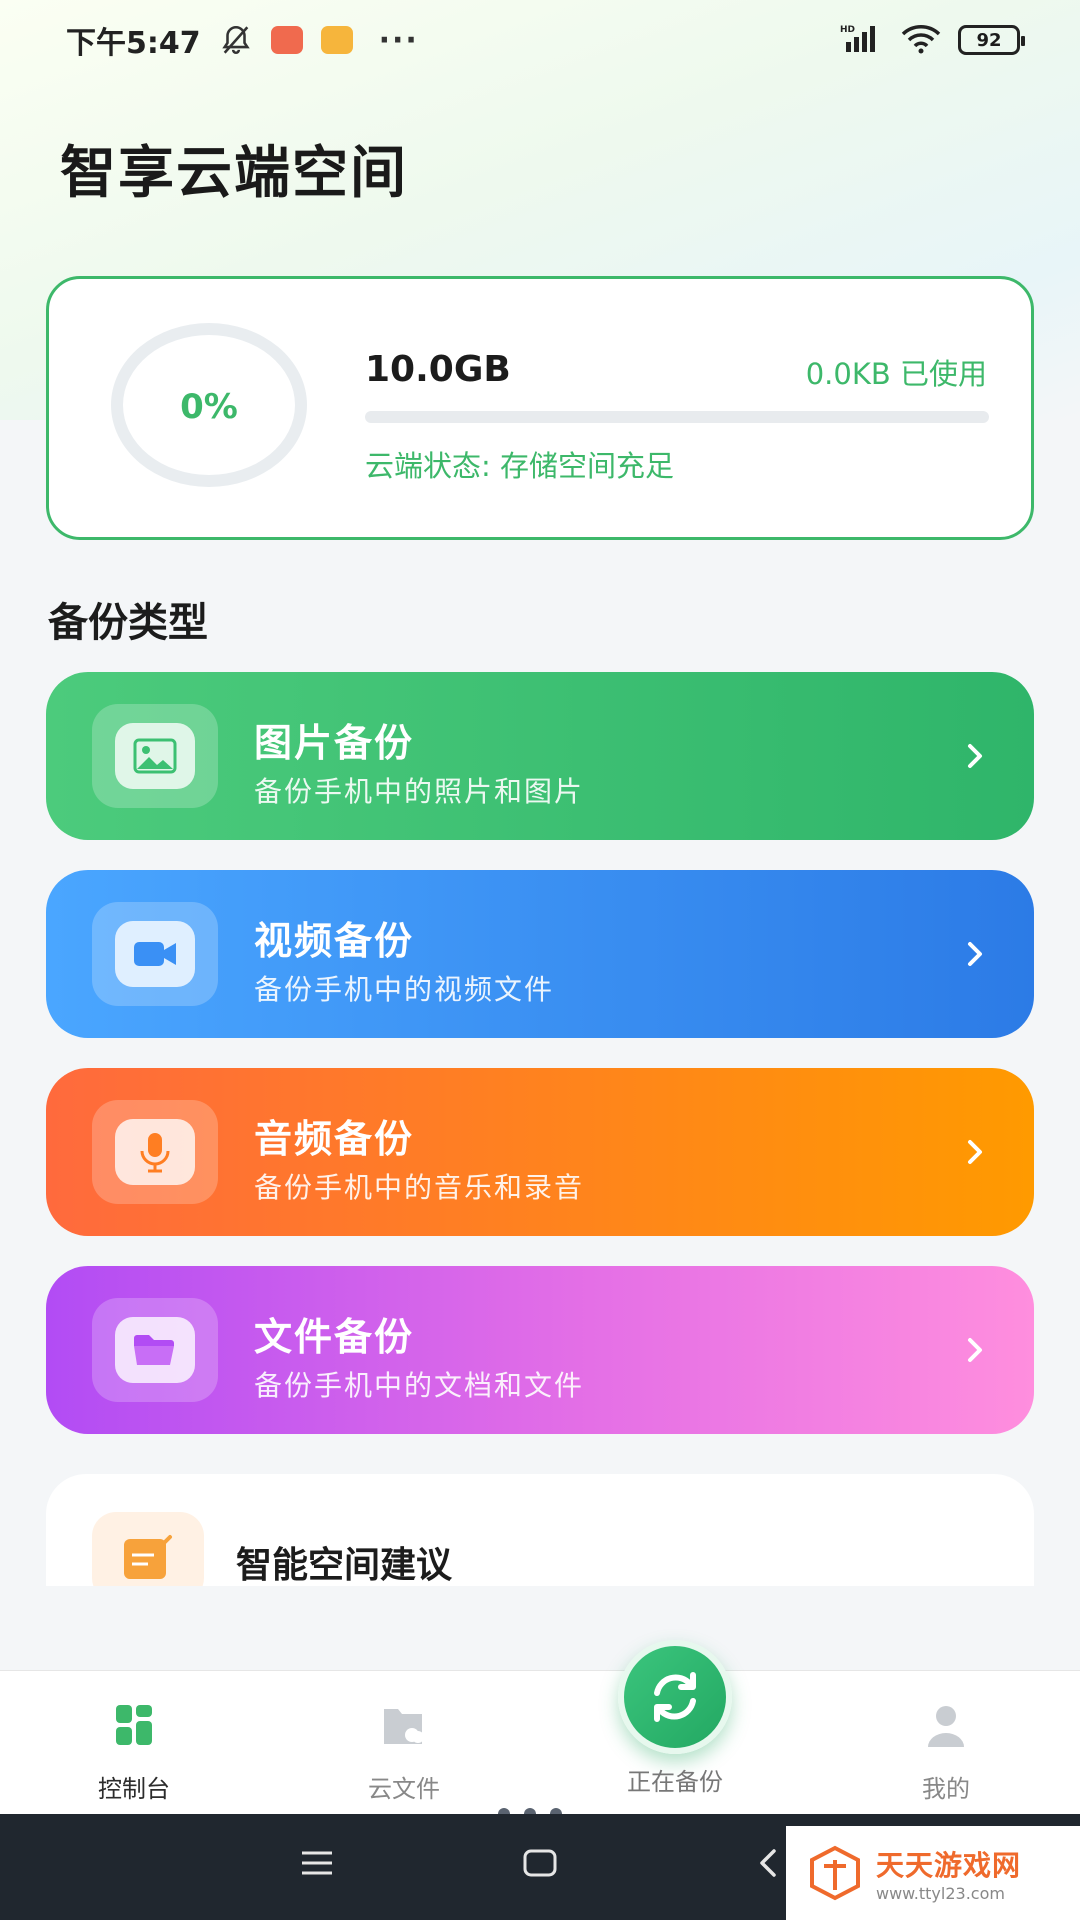  Describe the element at coordinates (155, 954) in the screenshot. I see `video-camera-icon` at that location.